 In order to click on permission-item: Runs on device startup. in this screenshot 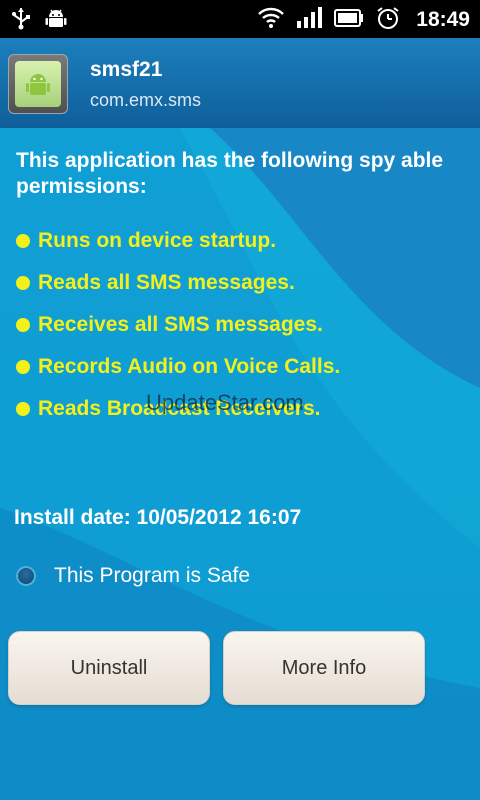, I will do `click(246, 241)`.